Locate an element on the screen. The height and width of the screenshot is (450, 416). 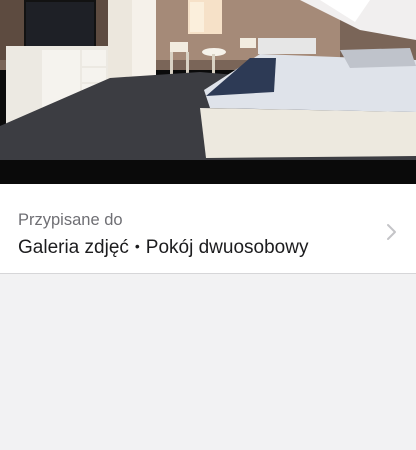
room-link: Pokój dwuosobowy is located at coordinates (227, 247).